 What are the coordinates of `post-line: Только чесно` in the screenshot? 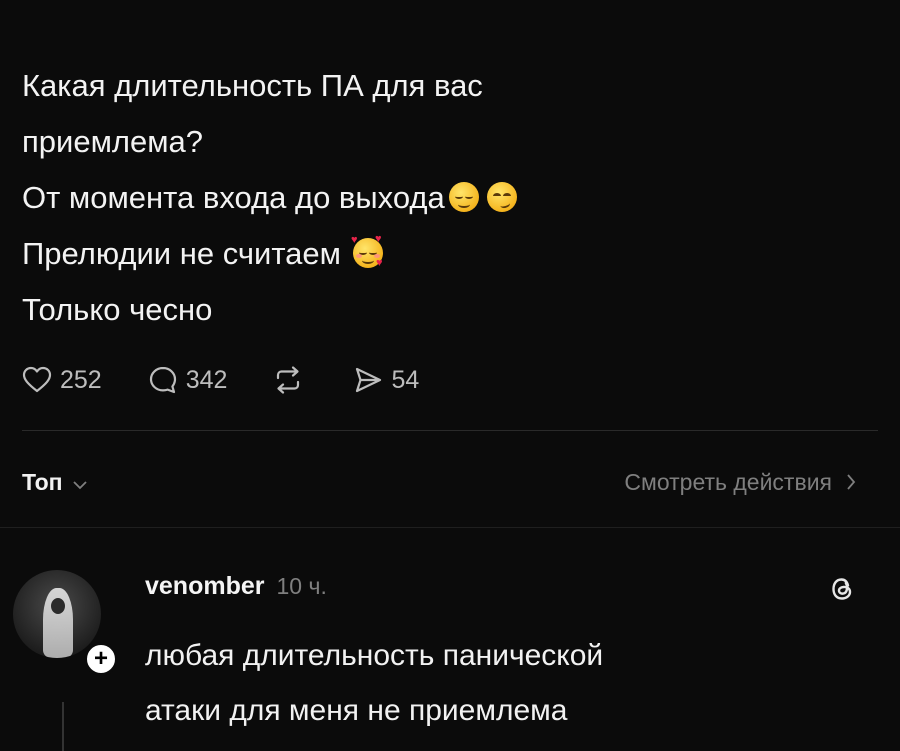 It's located at (117, 309).